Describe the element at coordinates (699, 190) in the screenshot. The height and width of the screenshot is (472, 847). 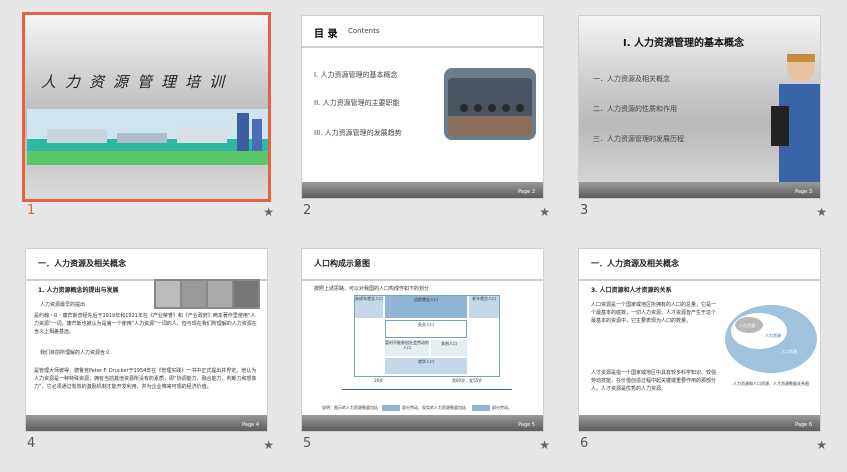
I see `slide-footer: Page 3` at that location.